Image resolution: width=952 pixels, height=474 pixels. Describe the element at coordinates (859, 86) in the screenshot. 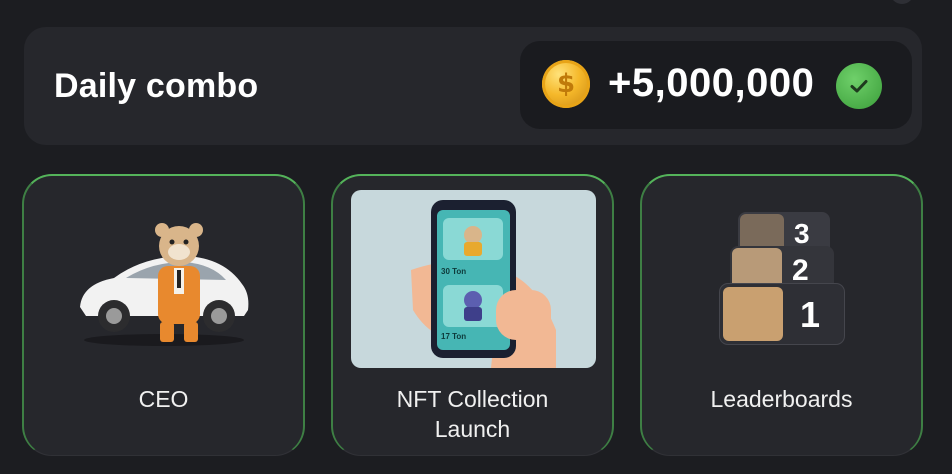

I see `check-icon` at that location.